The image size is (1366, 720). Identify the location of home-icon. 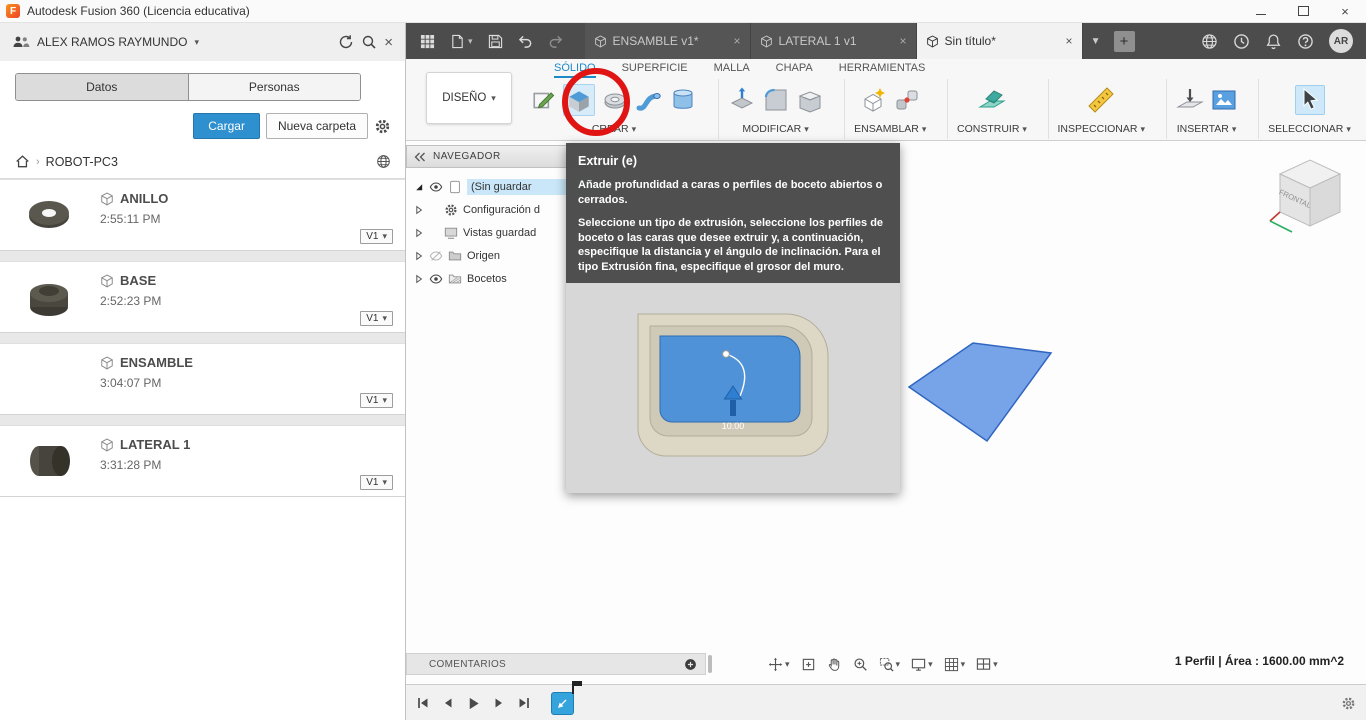
(22, 161).